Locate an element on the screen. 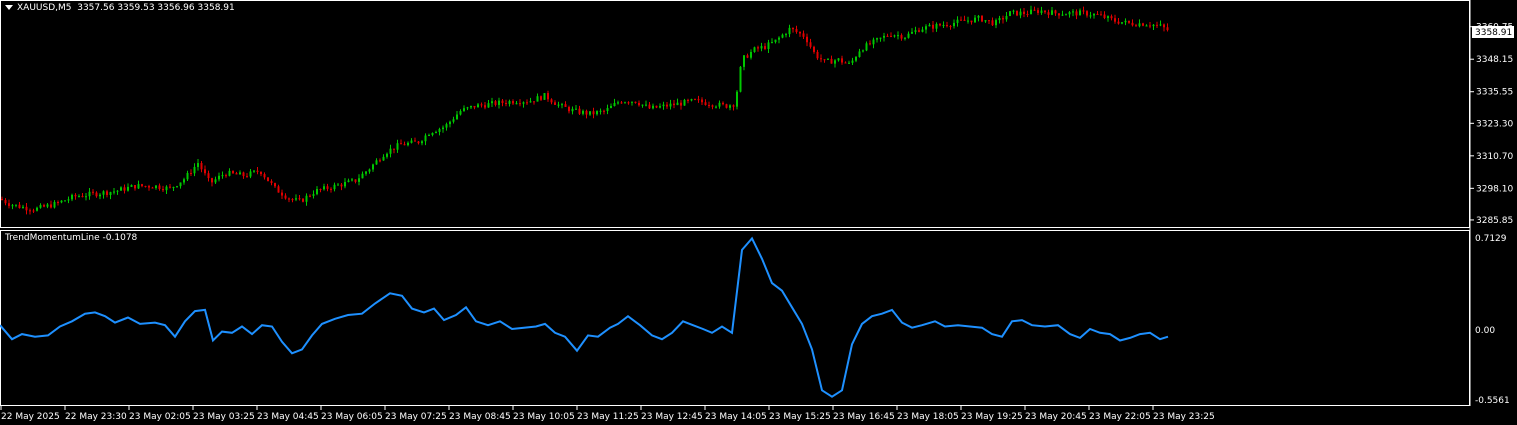  time-axis-label: 23 May 15:25 is located at coordinates (800, 417).